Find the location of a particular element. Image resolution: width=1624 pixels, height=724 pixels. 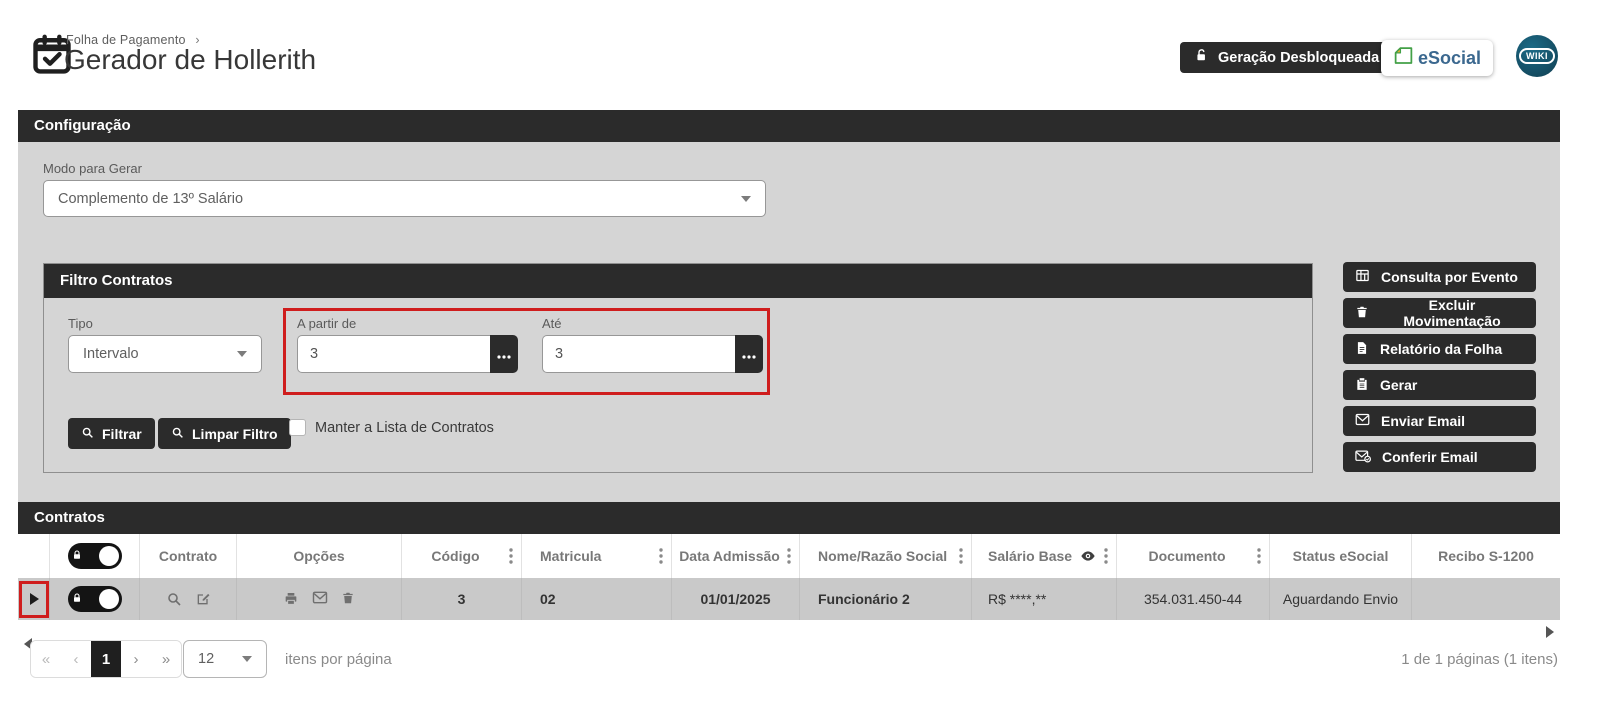

excluir-movimentacao-label: Excluir Movimentação is located at coordinates (1452, 313).